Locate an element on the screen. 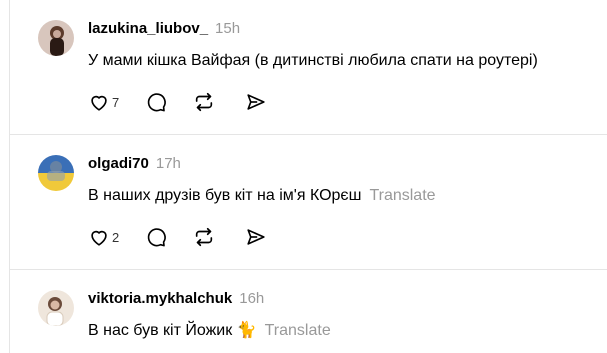  like-button: 2 is located at coordinates (103, 237).